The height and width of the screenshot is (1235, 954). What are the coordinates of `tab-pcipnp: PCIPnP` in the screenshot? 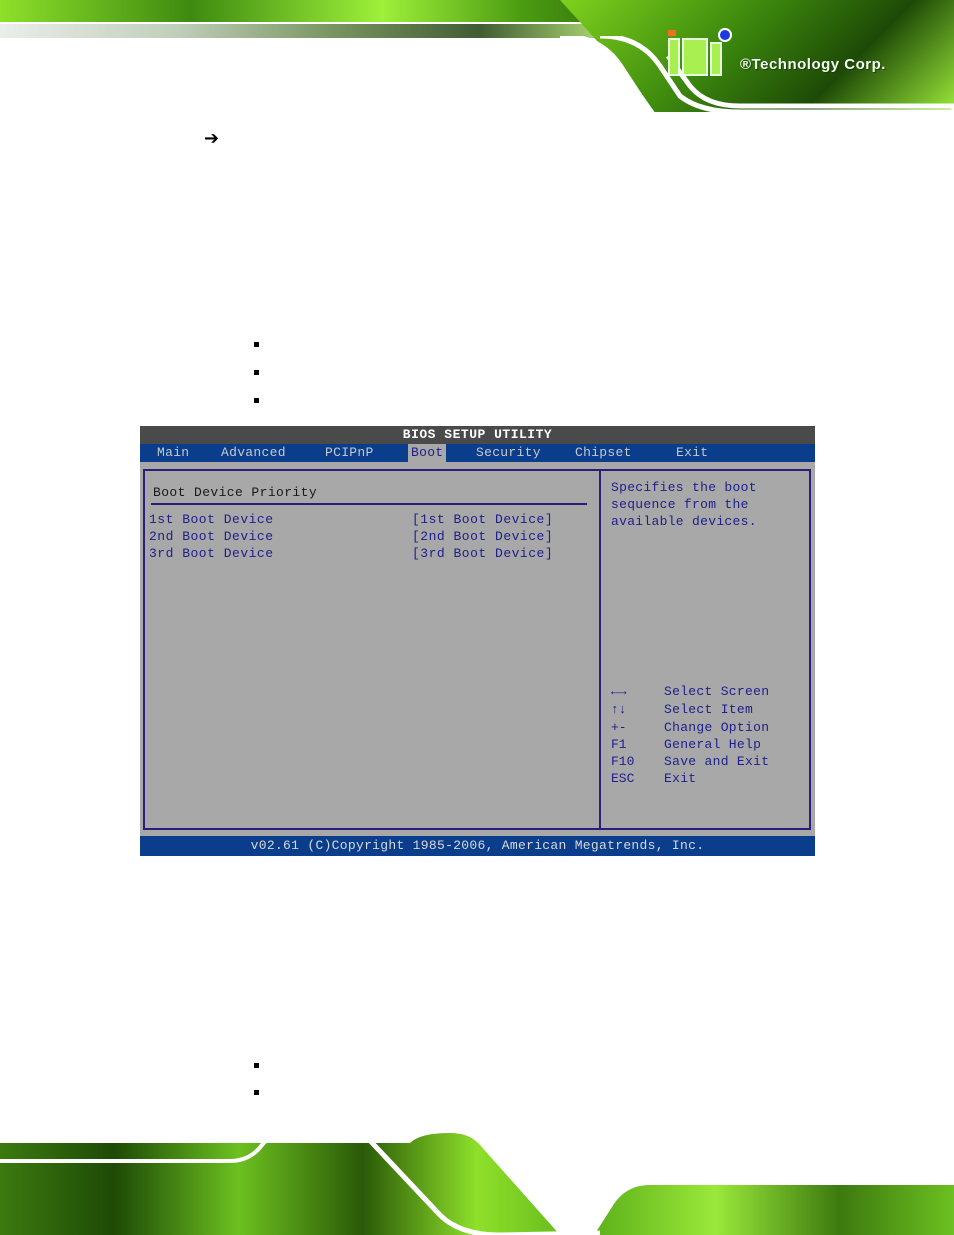 It's located at (349, 453).